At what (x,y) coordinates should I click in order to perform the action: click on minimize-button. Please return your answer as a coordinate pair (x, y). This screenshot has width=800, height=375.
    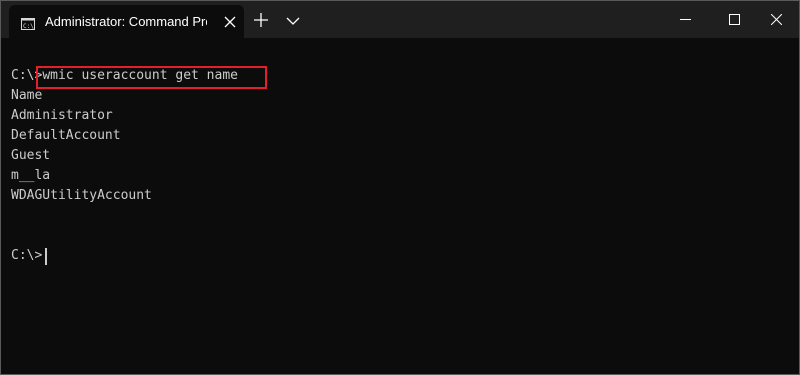
    Looking at the image, I should click on (685, 19).